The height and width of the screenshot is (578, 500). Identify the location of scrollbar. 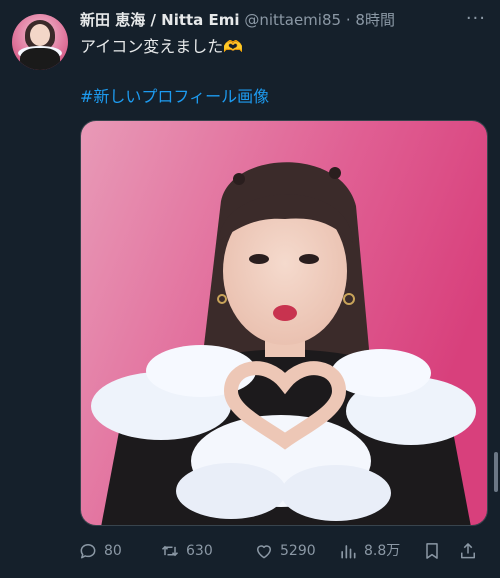
(496, 472).